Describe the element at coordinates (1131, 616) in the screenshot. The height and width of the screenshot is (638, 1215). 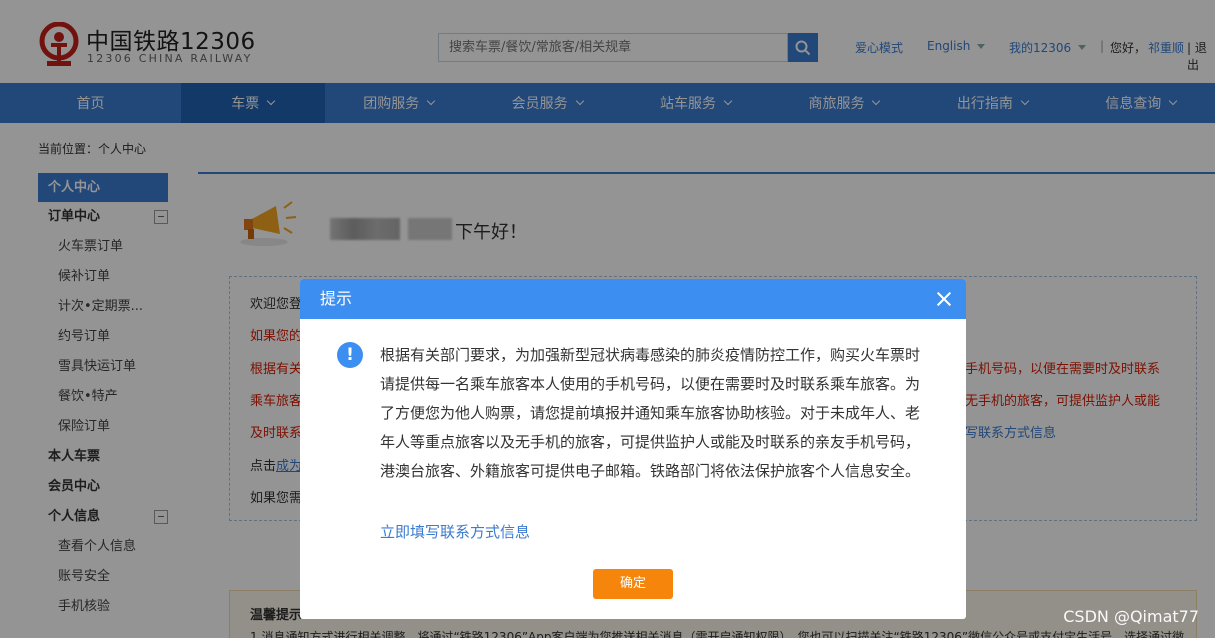
I see `watermark: CSDN @Qimat77` at that location.